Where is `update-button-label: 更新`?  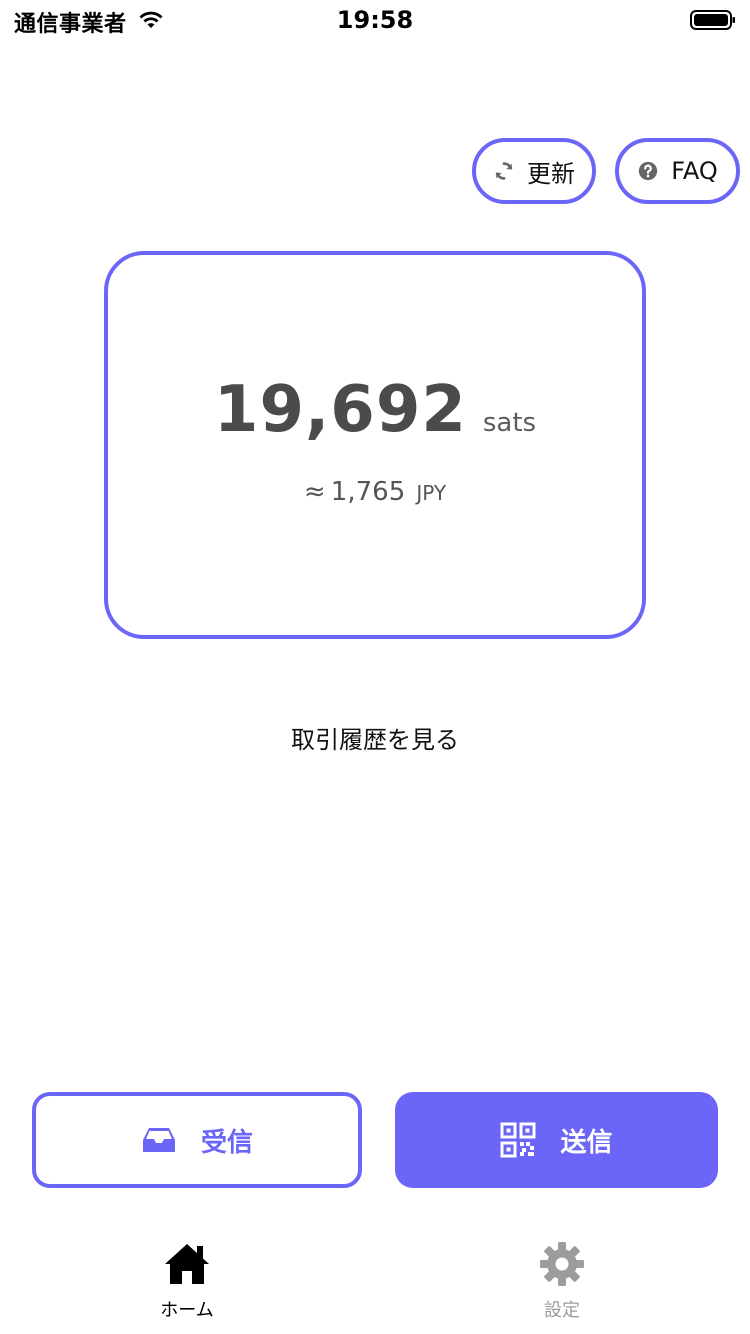
update-button-label: 更新 is located at coordinates (551, 173).